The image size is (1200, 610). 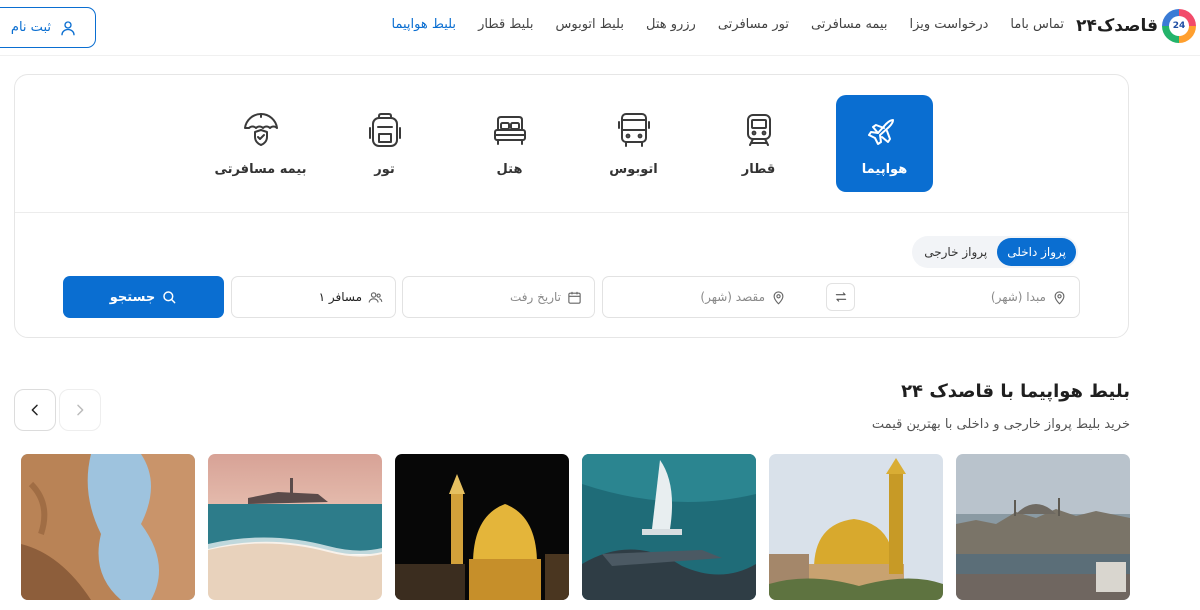 I want to click on train-icon, so click(x=758, y=130).